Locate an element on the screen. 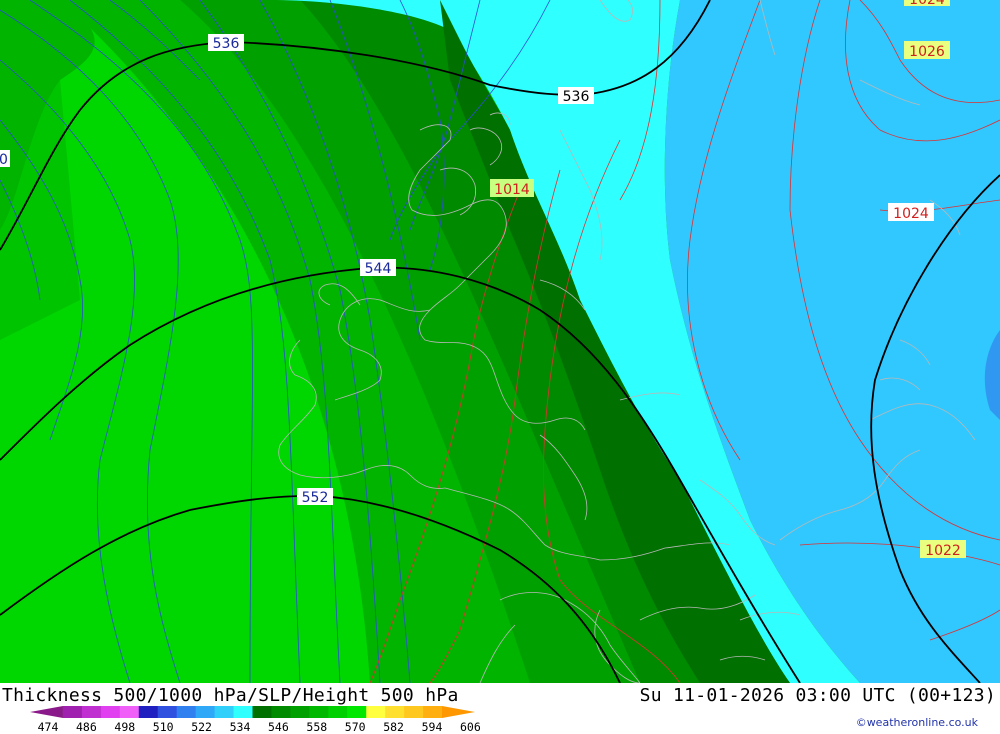  legend-tick-label: 606 is located at coordinates (470, 727).